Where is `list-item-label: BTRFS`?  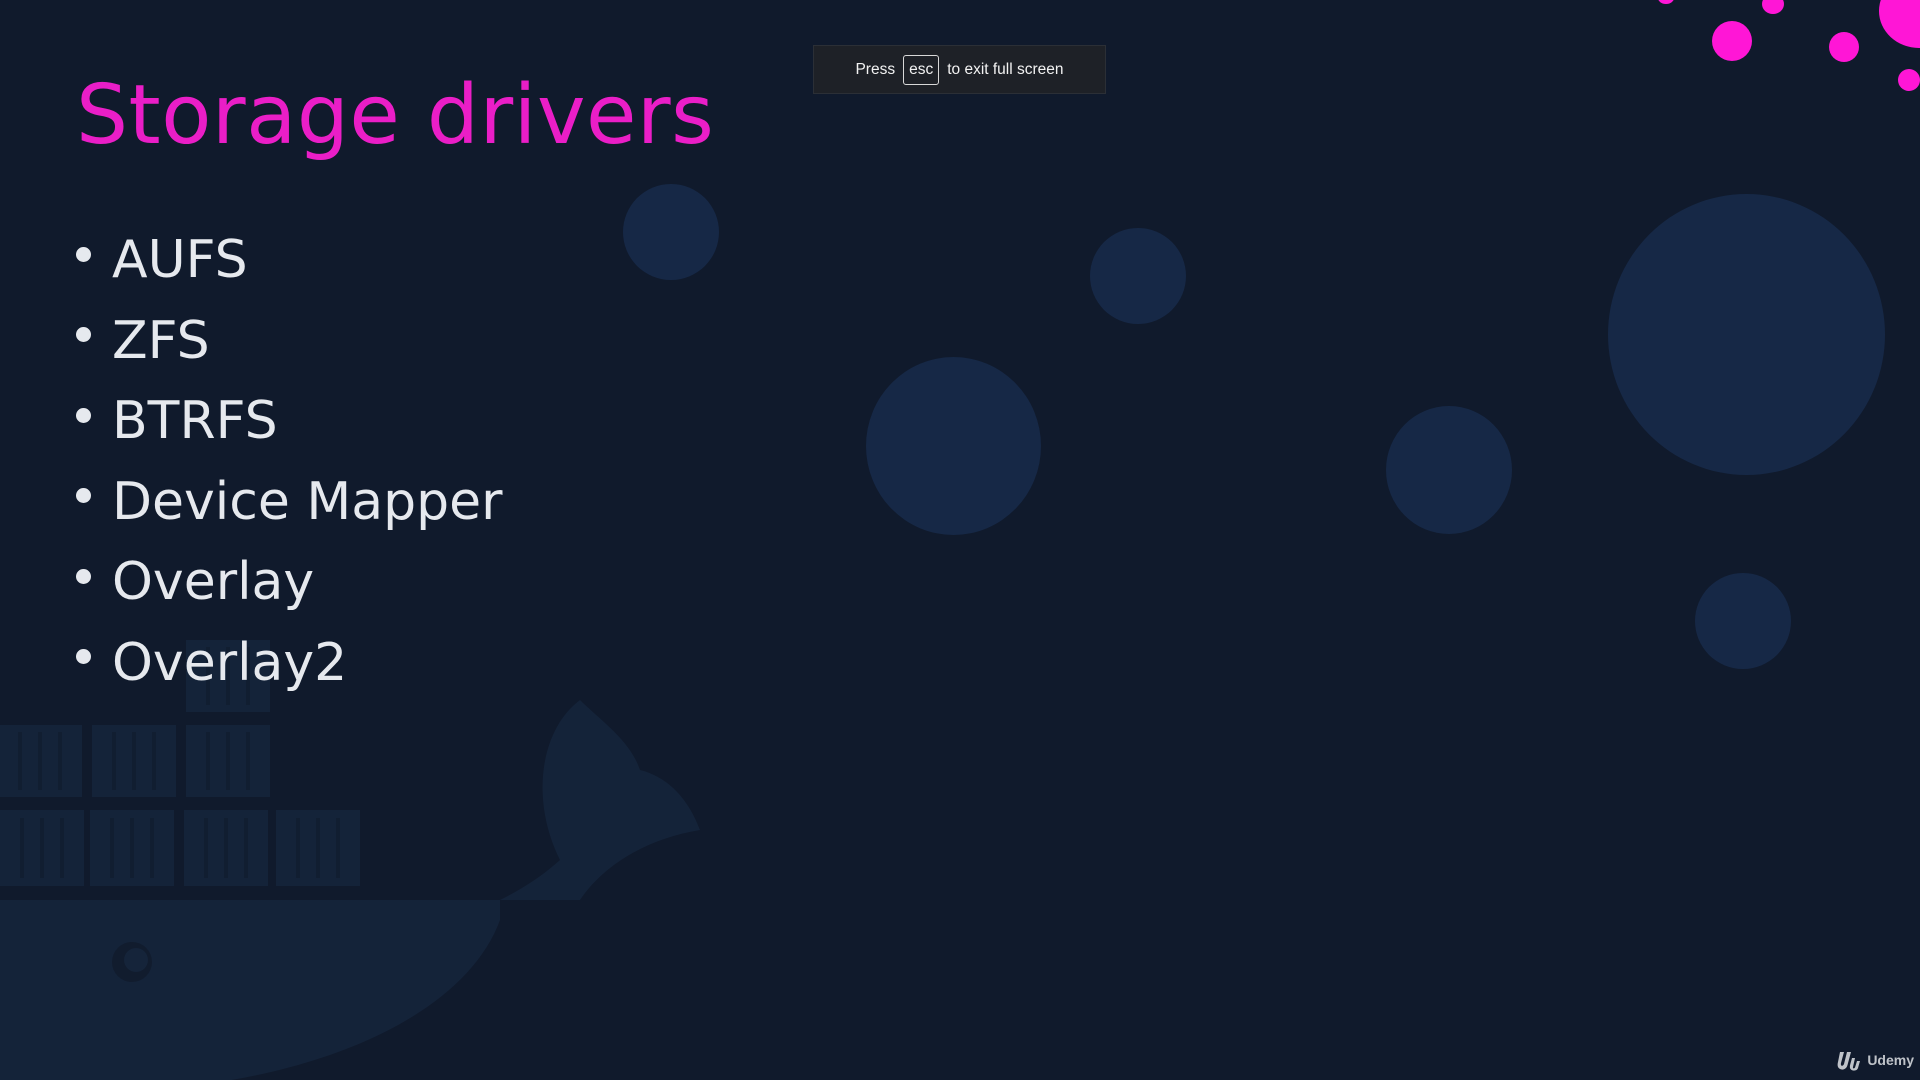 list-item-label: BTRFS is located at coordinates (195, 421).